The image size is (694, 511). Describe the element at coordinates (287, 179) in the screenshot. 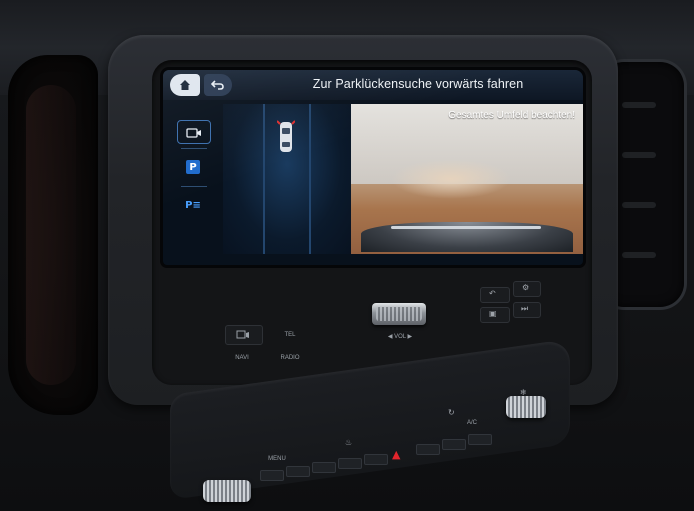

I see `parking-overview-panel` at that location.